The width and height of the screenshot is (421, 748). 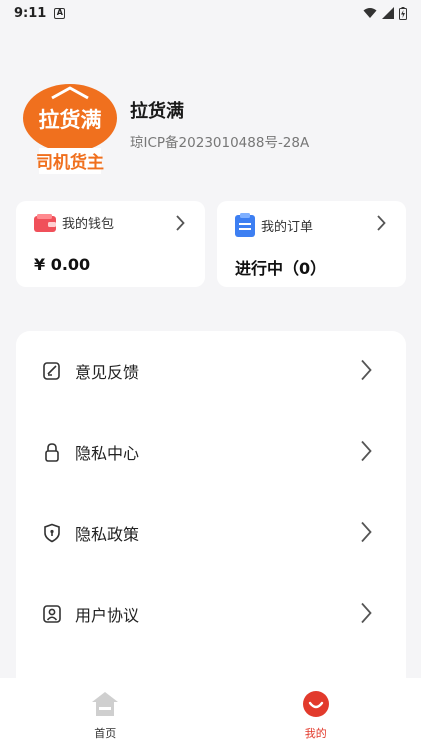 I want to click on app-logo: 拉货满 司机货主, so click(x=70, y=130).